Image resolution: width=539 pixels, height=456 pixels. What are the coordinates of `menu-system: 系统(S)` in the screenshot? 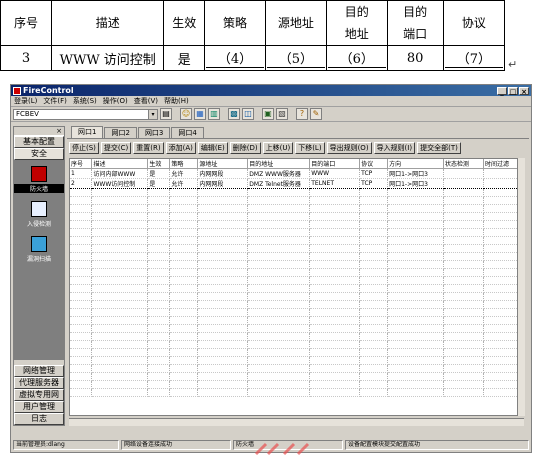 It's located at (85, 101).